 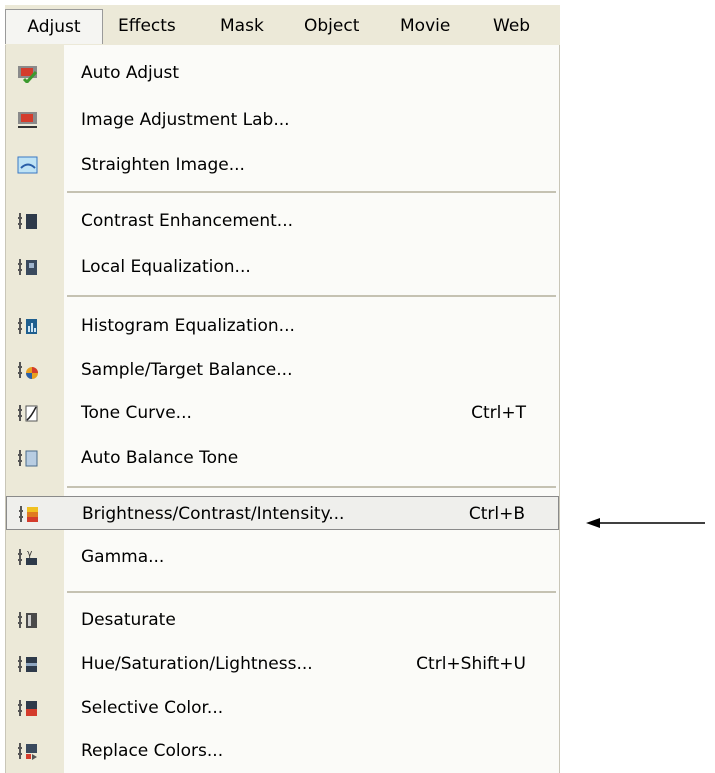 What do you see at coordinates (425, 26) in the screenshot?
I see `menu-movie: Movie` at bounding box center [425, 26].